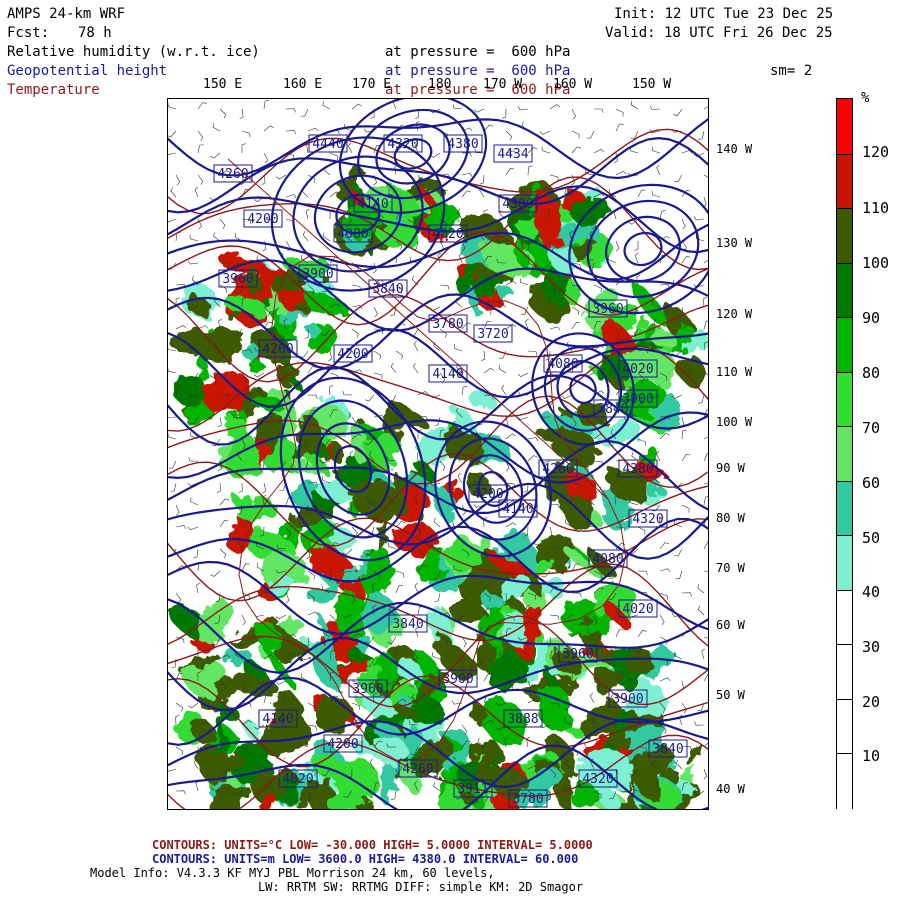 This screenshot has height=900, width=900. What do you see at coordinates (730, 625) in the screenshot?
I see `lat-label: 60 W` at bounding box center [730, 625].